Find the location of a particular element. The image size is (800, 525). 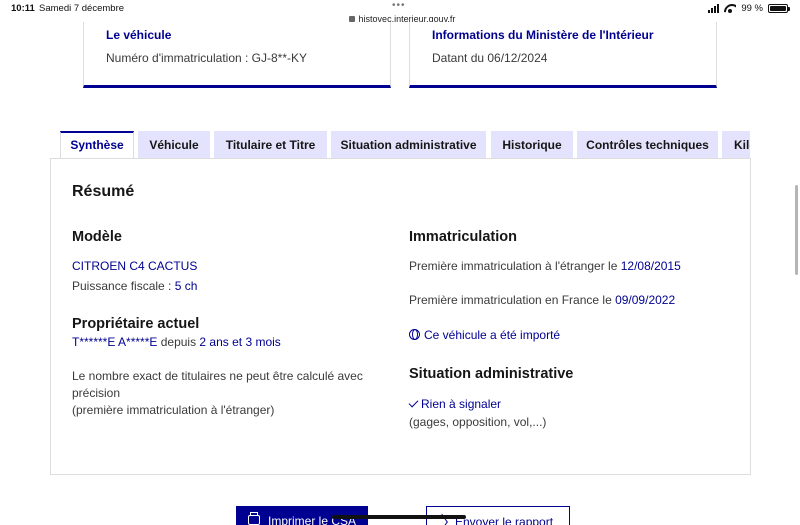

owner-name: T******E A*****E is located at coordinates (115, 342).